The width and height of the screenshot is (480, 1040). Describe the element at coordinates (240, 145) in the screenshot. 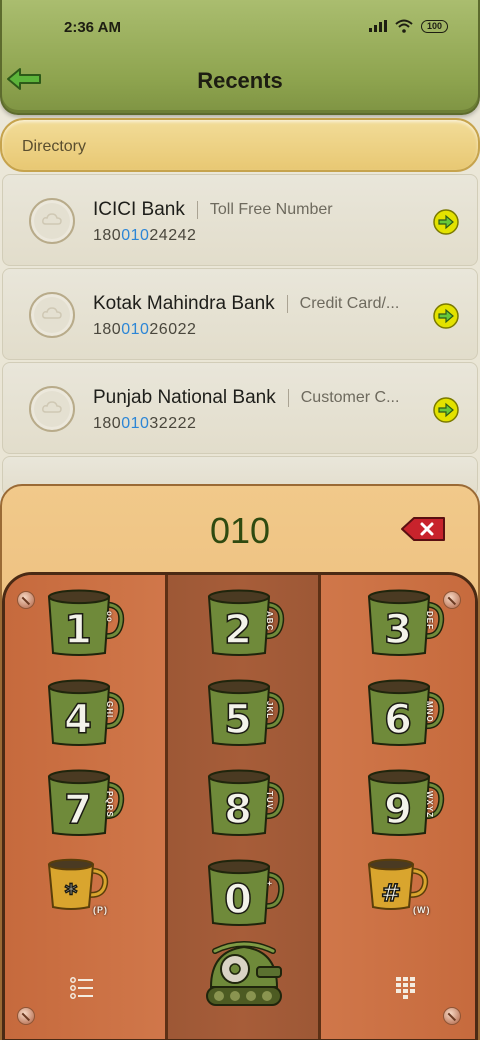

I see `directory-bar: Directory` at that location.